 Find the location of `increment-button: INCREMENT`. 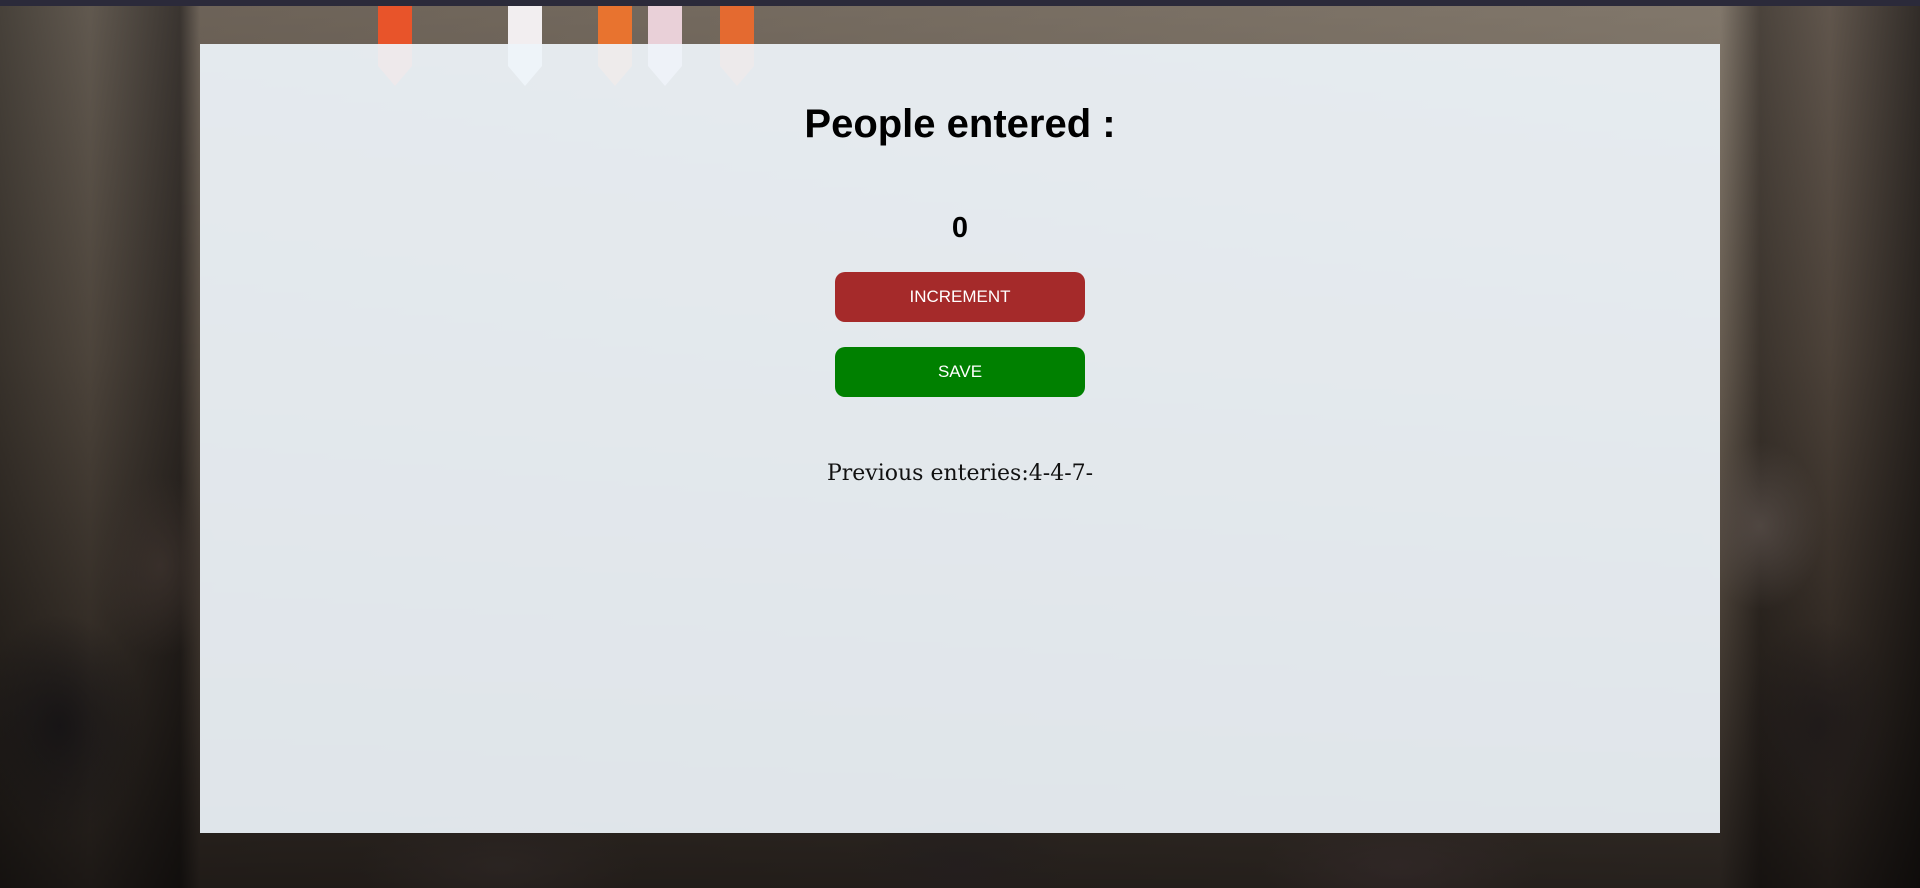

increment-button: INCREMENT is located at coordinates (960, 297).